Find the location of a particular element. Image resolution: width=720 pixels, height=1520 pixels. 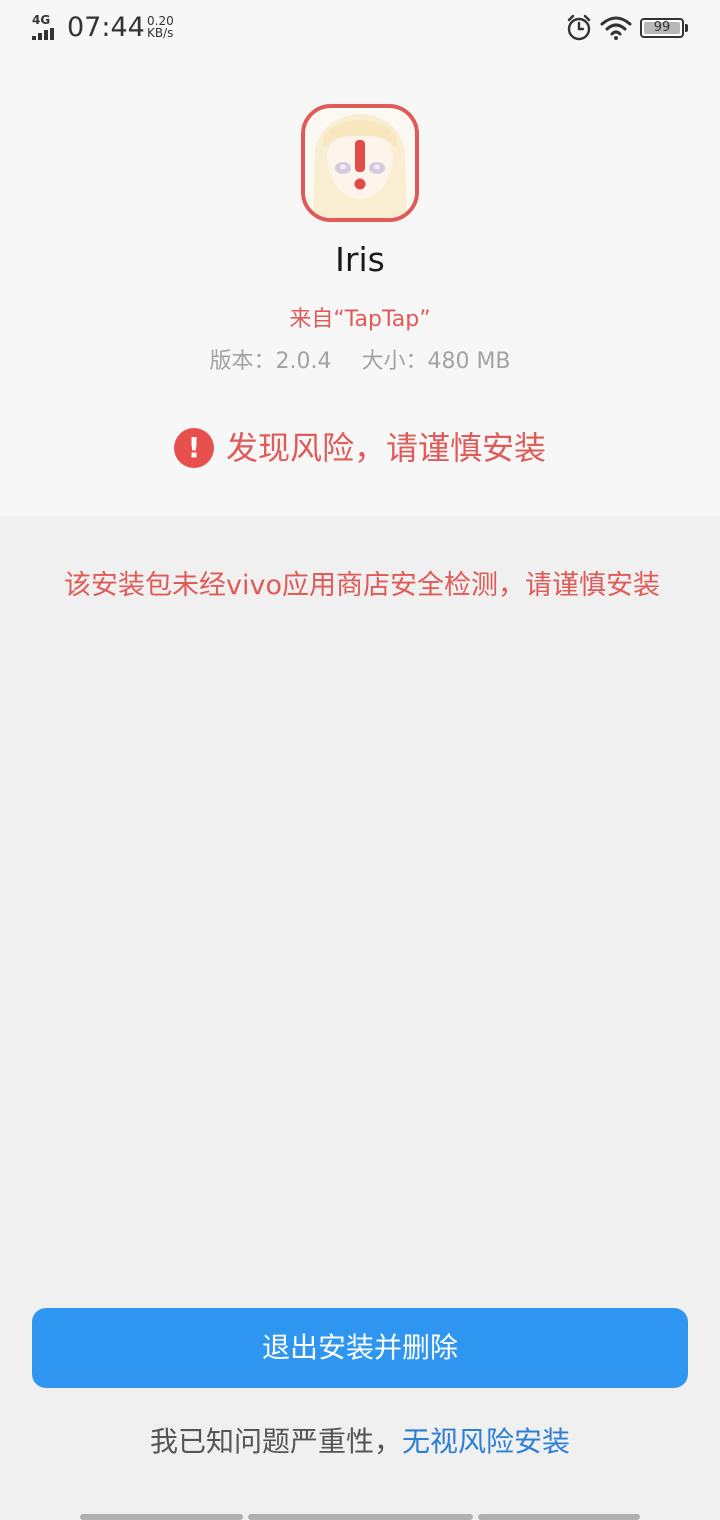

app-meta: 版本：2.0.4 大小：480 MB is located at coordinates (360, 362).